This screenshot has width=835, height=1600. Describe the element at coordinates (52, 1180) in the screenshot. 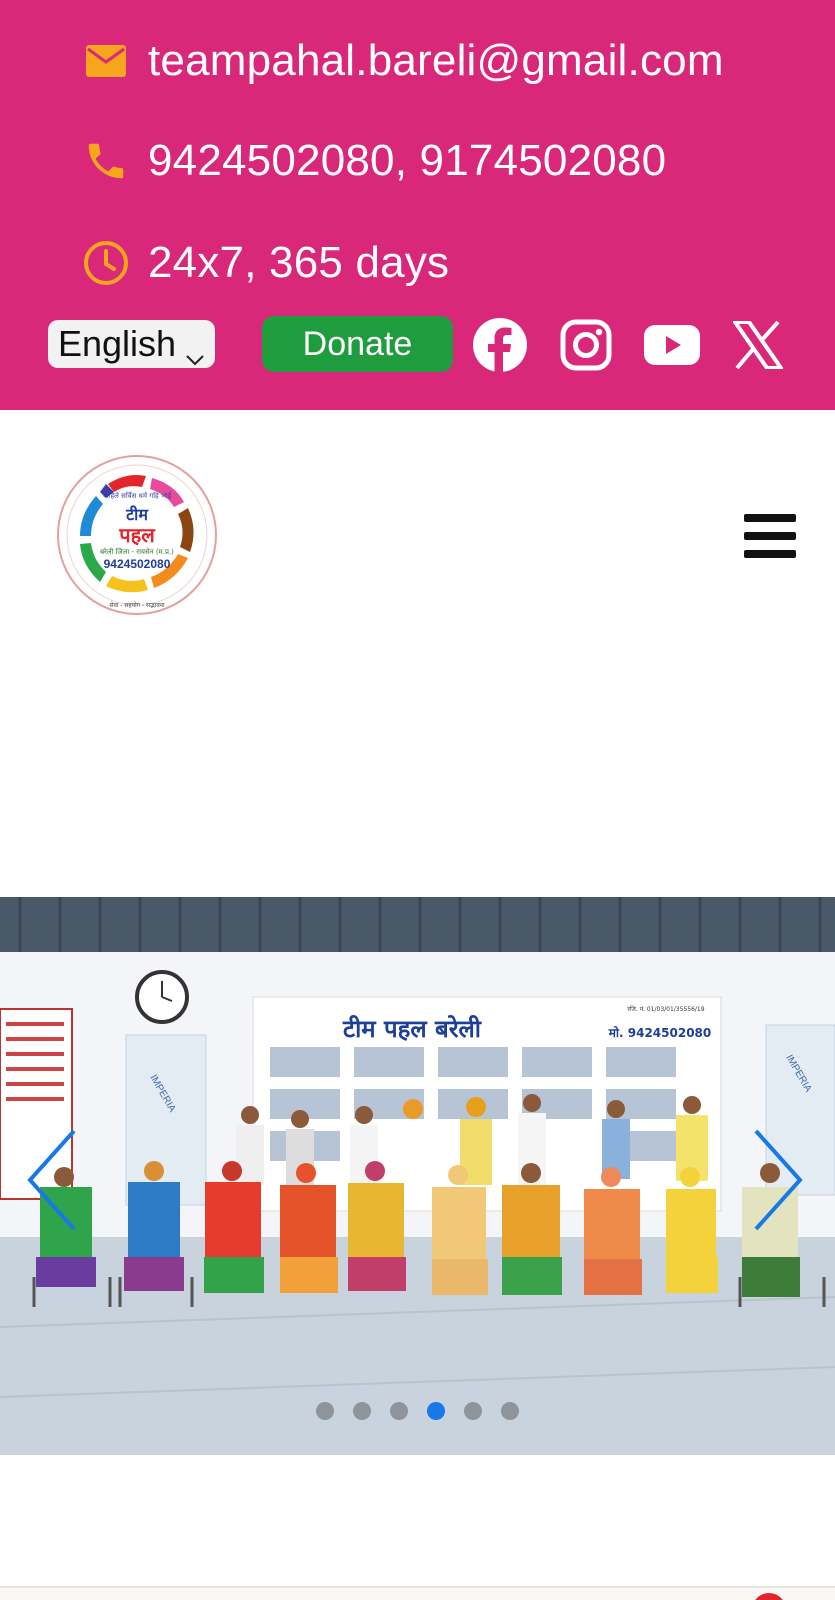

I see `slider-prev-arrow-icon` at that location.